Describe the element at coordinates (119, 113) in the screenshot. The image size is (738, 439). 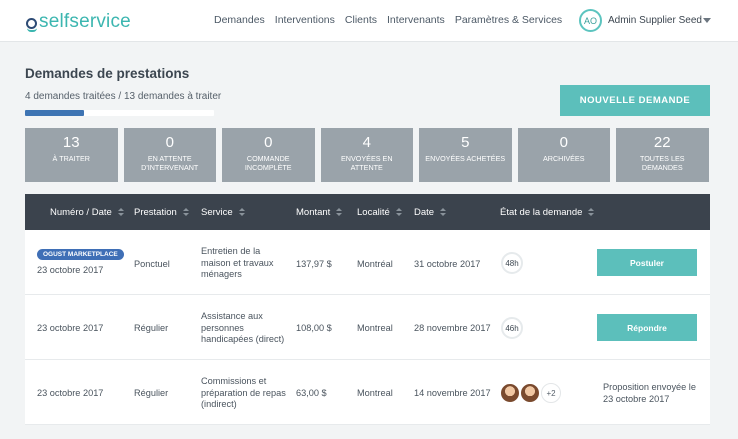
I see `progress-bar` at that location.